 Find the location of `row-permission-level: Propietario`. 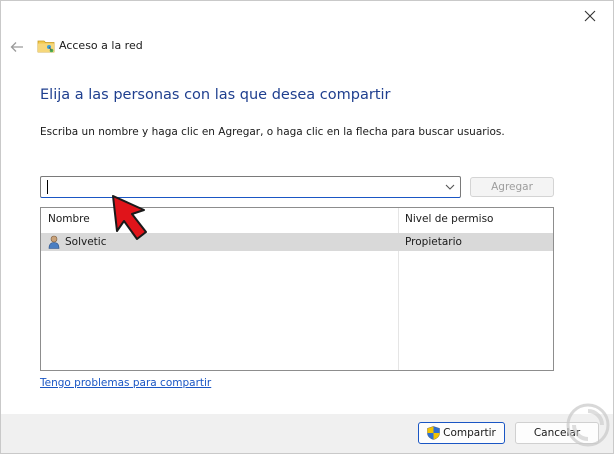

row-permission-level: Propietario is located at coordinates (433, 242).